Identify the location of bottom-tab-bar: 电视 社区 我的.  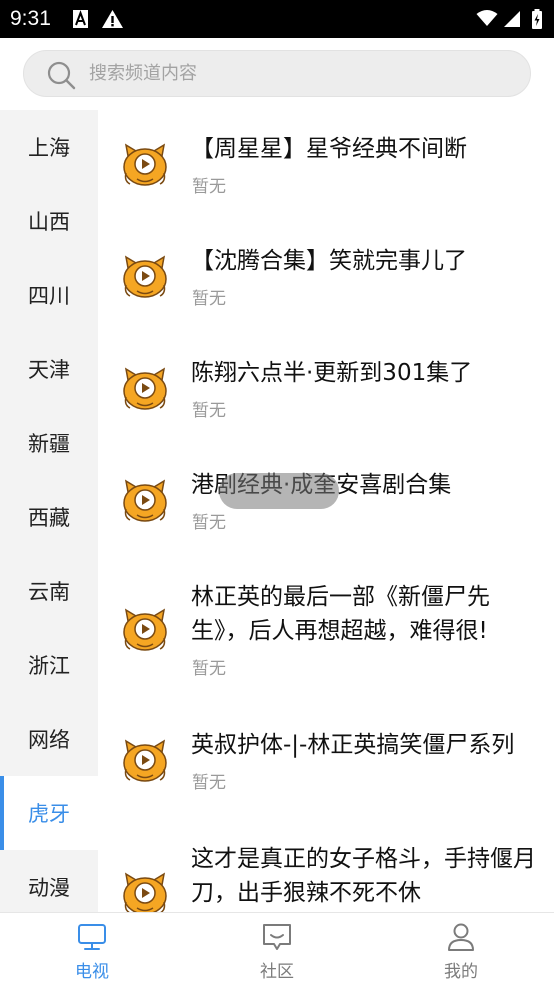
(277, 948).